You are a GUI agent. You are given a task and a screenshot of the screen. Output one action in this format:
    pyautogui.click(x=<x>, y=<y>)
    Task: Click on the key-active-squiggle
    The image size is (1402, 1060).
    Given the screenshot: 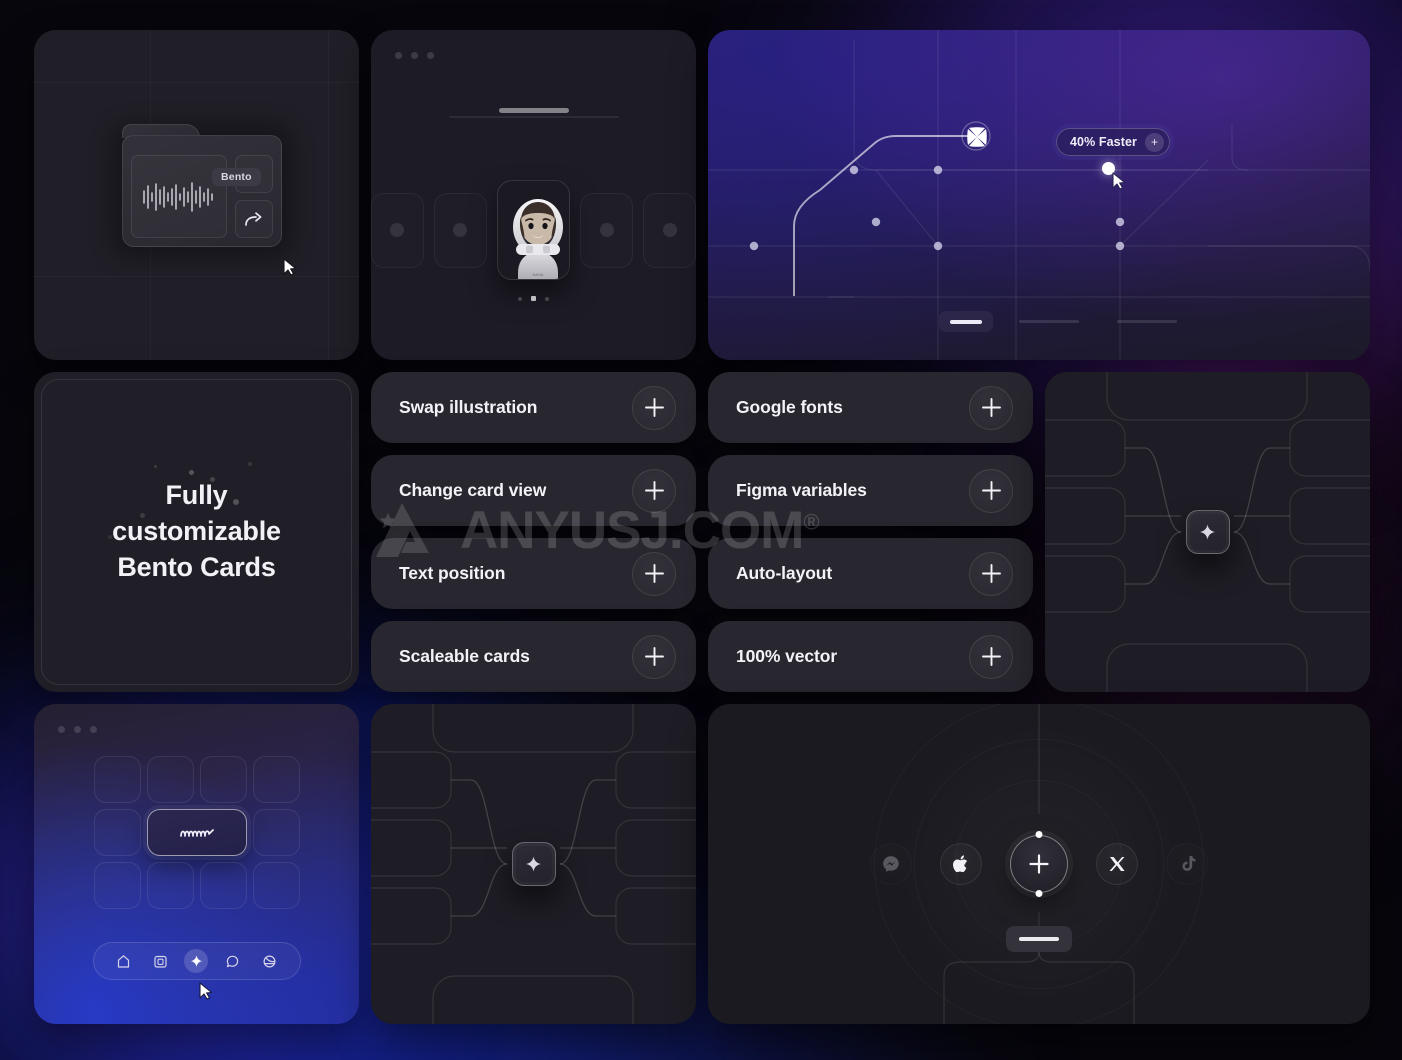 What is the action you would take?
    pyautogui.click(x=196, y=832)
    